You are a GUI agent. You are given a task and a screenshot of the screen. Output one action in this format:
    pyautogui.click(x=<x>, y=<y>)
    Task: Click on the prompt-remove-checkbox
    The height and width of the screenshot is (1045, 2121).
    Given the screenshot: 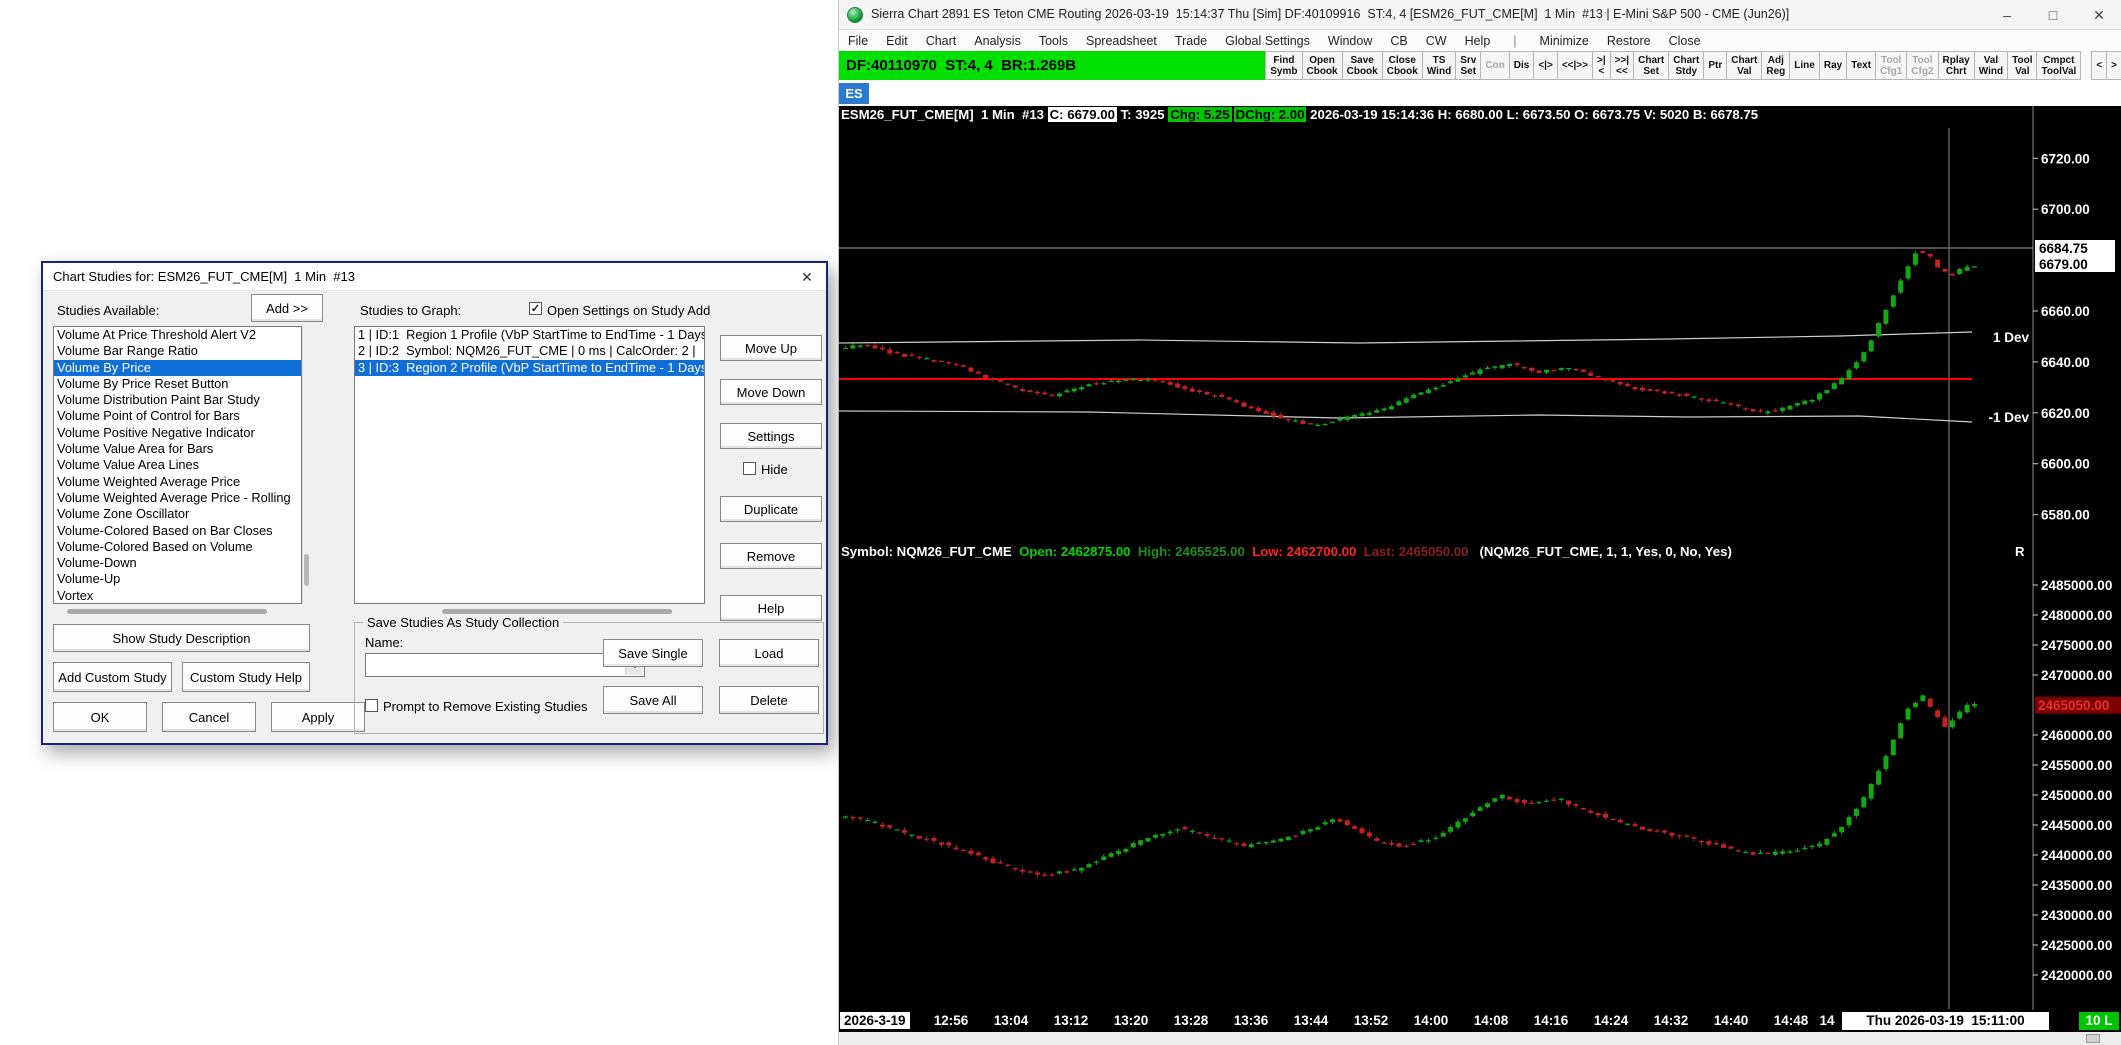 What is the action you would take?
    pyautogui.click(x=371, y=705)
    